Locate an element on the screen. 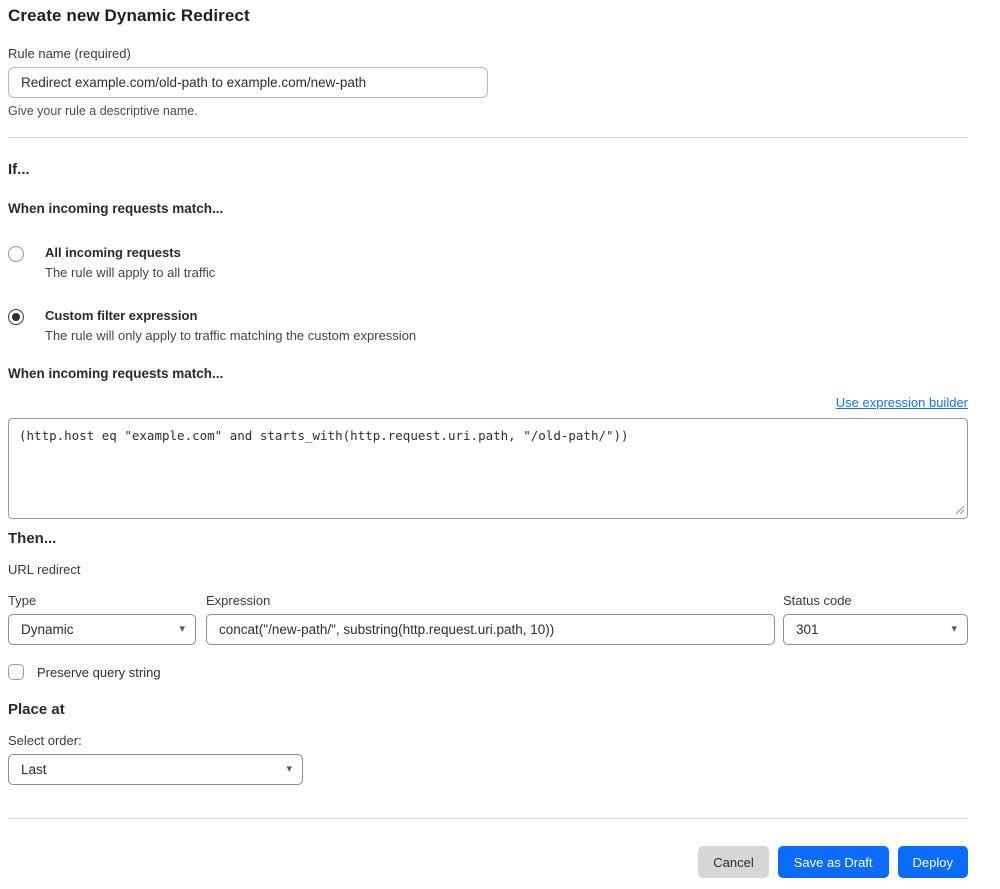  rule-name-label: Rule name (required) is located at coordinates (69, 53).